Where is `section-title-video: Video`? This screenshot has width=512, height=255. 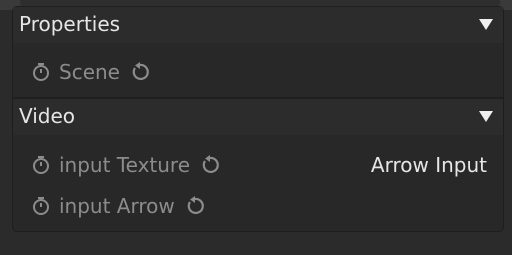
section-title-video: Video is located at coordinates (47, 116).